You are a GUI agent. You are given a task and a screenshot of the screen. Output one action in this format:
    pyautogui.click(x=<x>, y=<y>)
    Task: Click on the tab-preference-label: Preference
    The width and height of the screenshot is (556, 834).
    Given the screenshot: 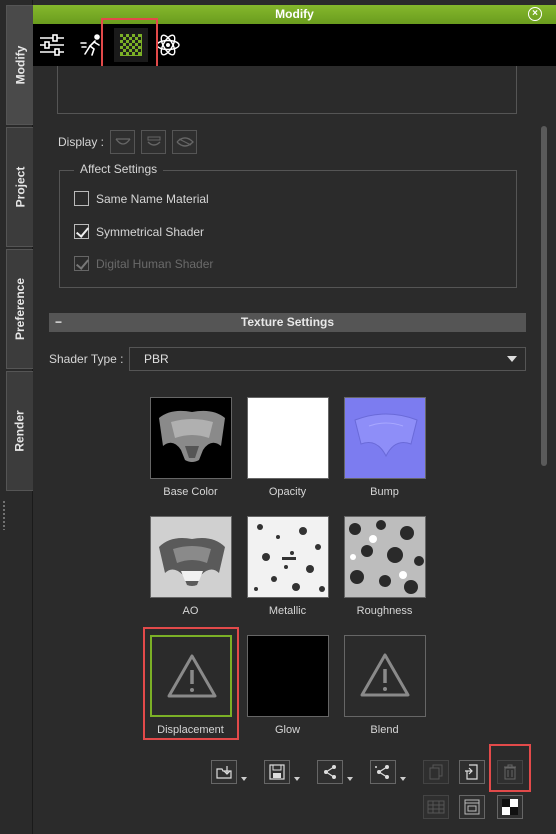 What is the action you would take?
    pyautogui.click(x=20, y=309)
    